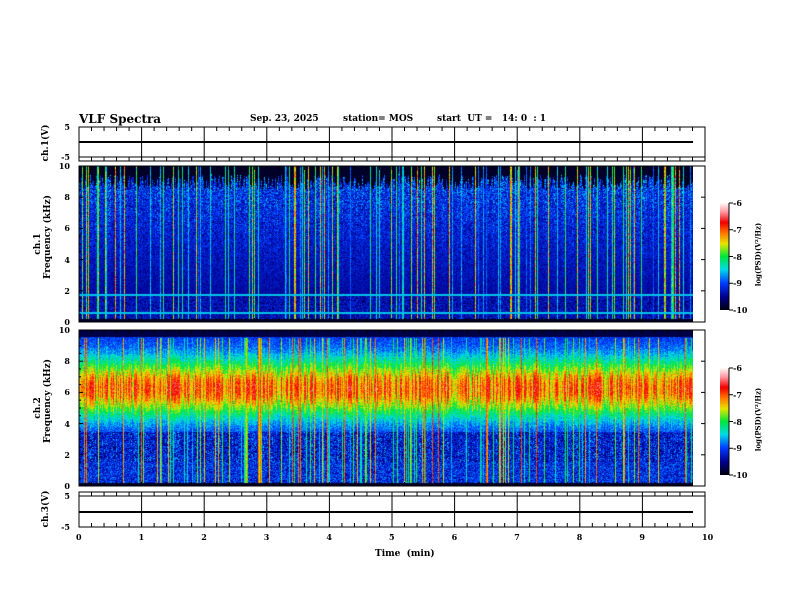 The height and width of the screenshot is (612, 792). Describe the element at coordinates (392, 537) in the screenshot. I see `x-tick-label: 5` at that location.